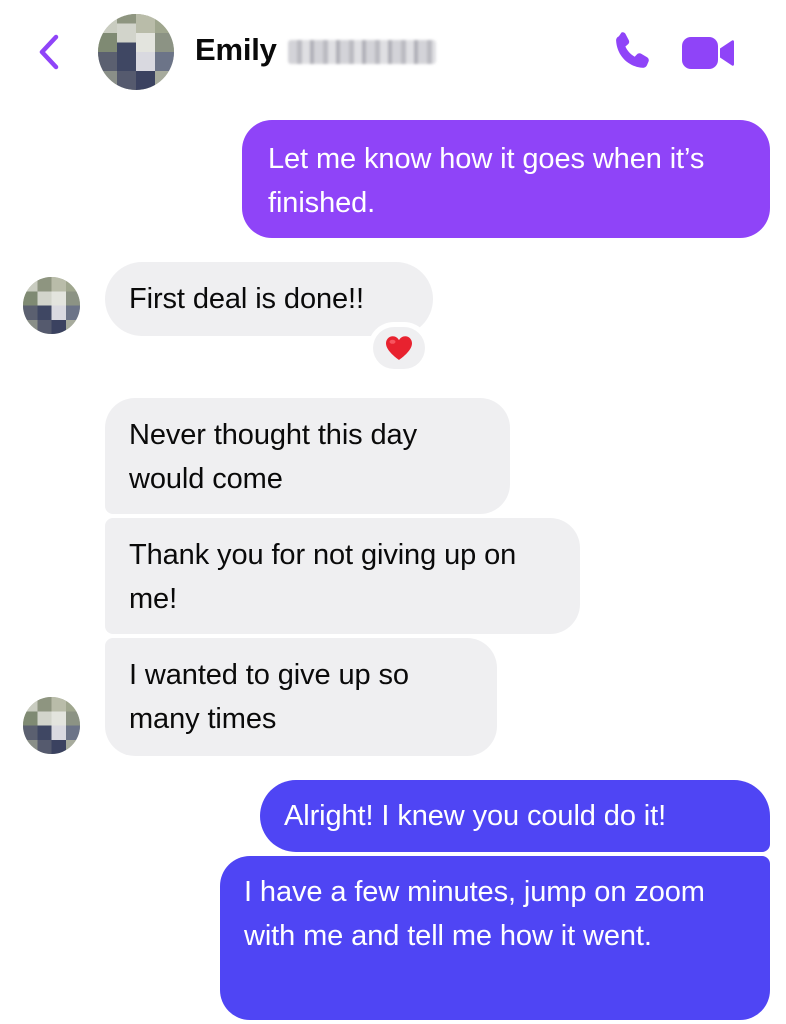  Describe the element at coordinates (515, 816) in the screenshot. I see `outgoing-message: Alright! I knew you could do it!` at that location.